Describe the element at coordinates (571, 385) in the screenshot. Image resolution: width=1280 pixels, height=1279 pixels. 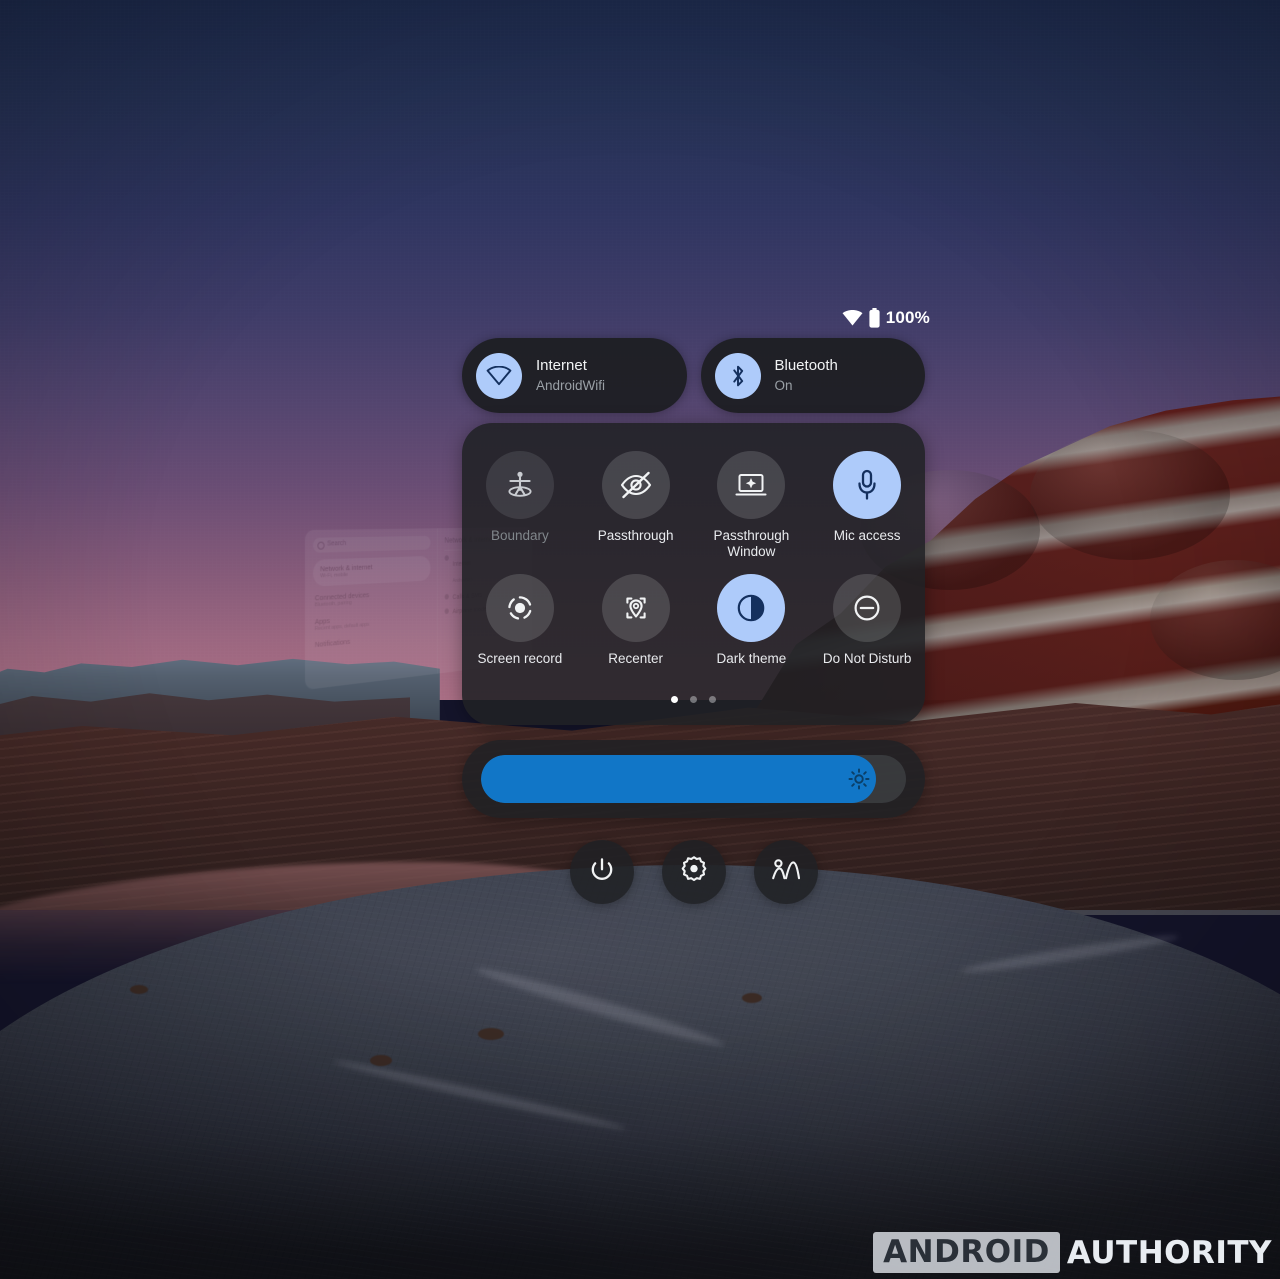
I see `internet-tile-subtitle: AndroidWifi` at that location.